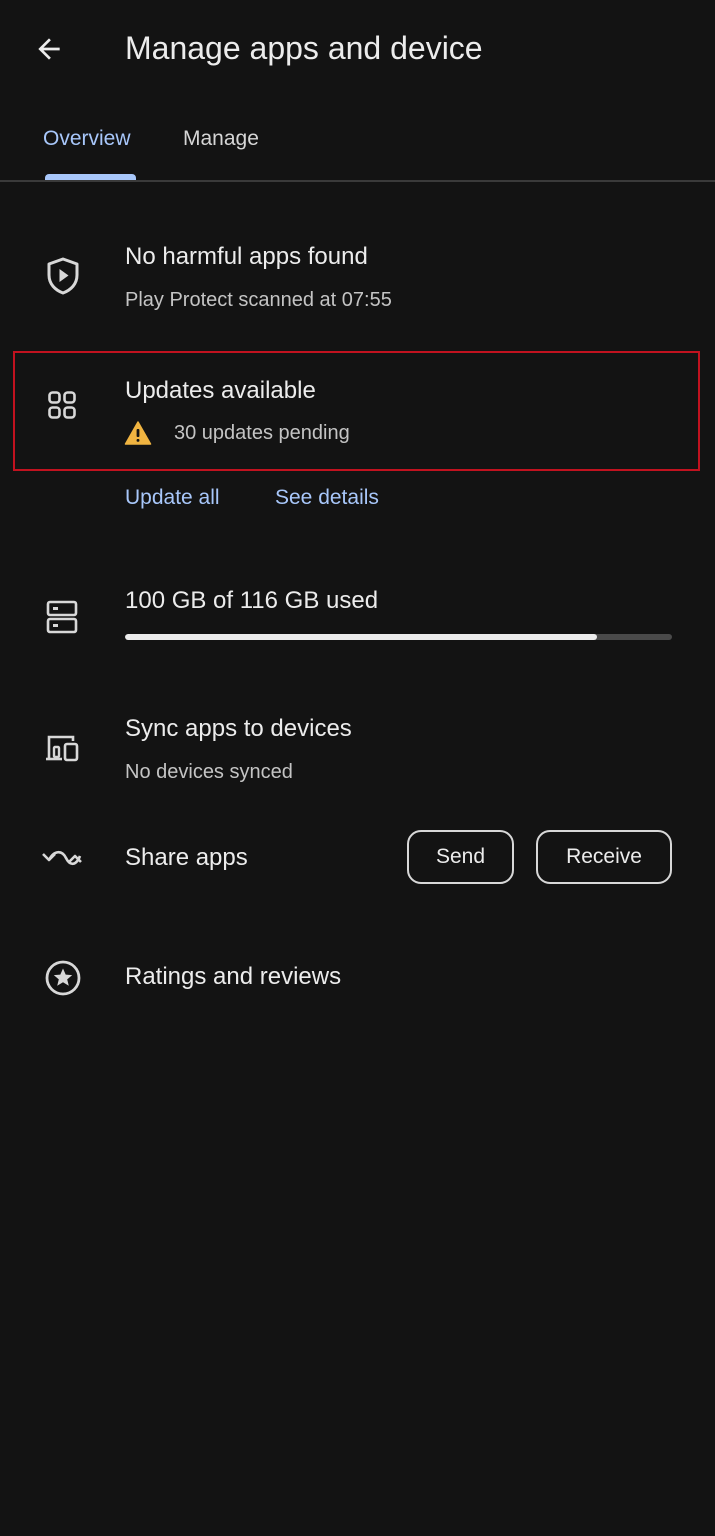 The width and height of the screenshot is (715, 1536). Describe the element at coordinates (252, 600) in the screenshot. I see `storage-label: 100 GB of 116 GB used` at that location.